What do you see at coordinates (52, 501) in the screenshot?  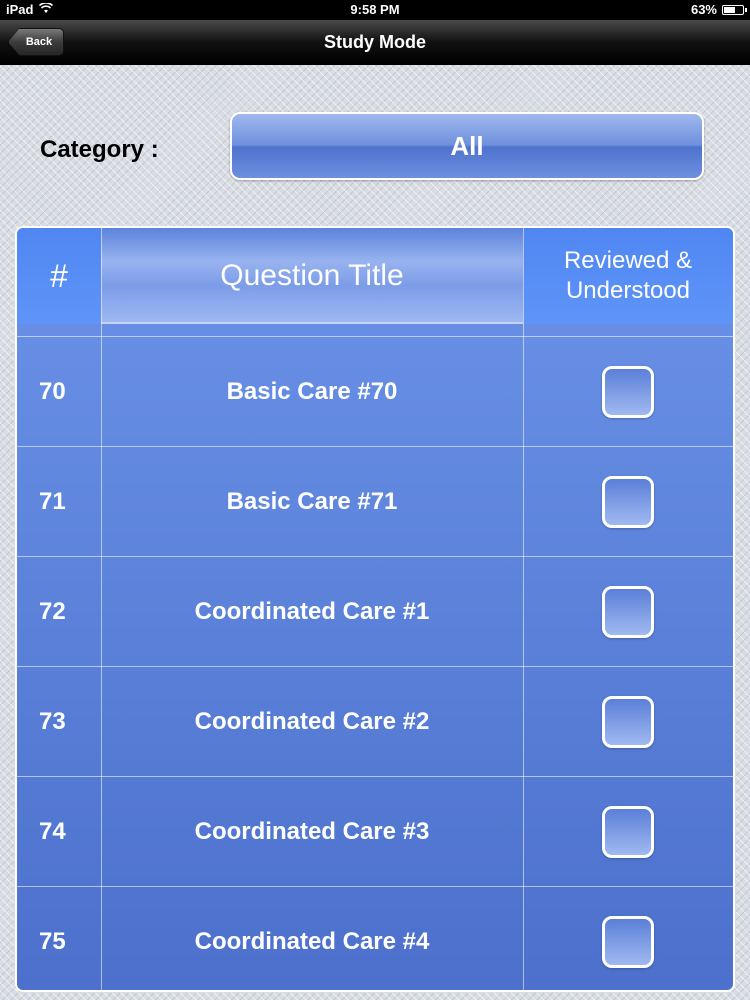 I see `row-number: 71` at bounding box center [52, 501].